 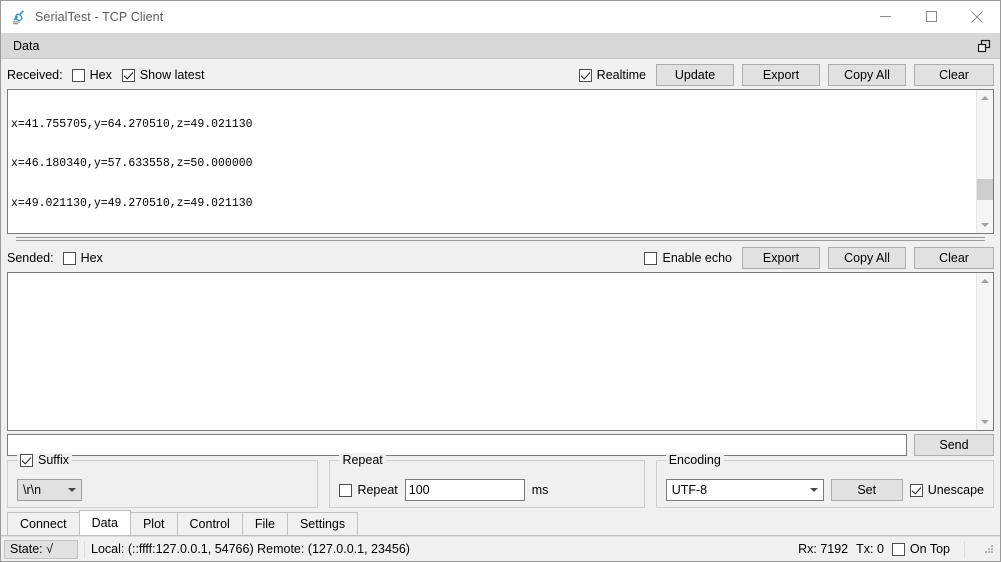 I want to click on repeat-group: Repeat Repeat 100 ms, so click(x=487, y=480).